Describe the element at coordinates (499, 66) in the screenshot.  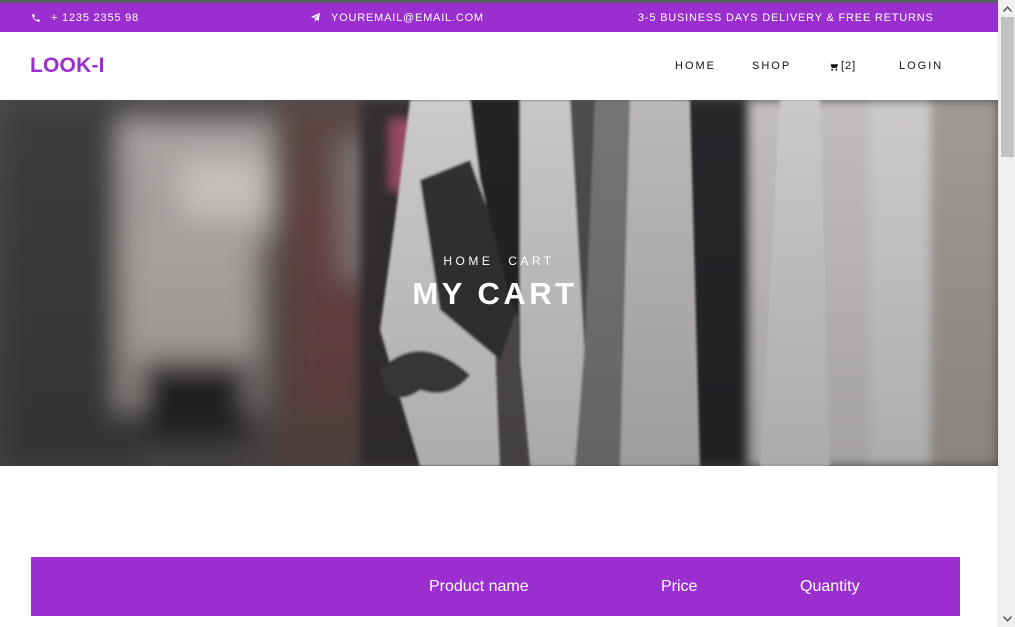
I see `main-navbar: LOOK-I HOME SHOP [2] LOGIN` at that location.